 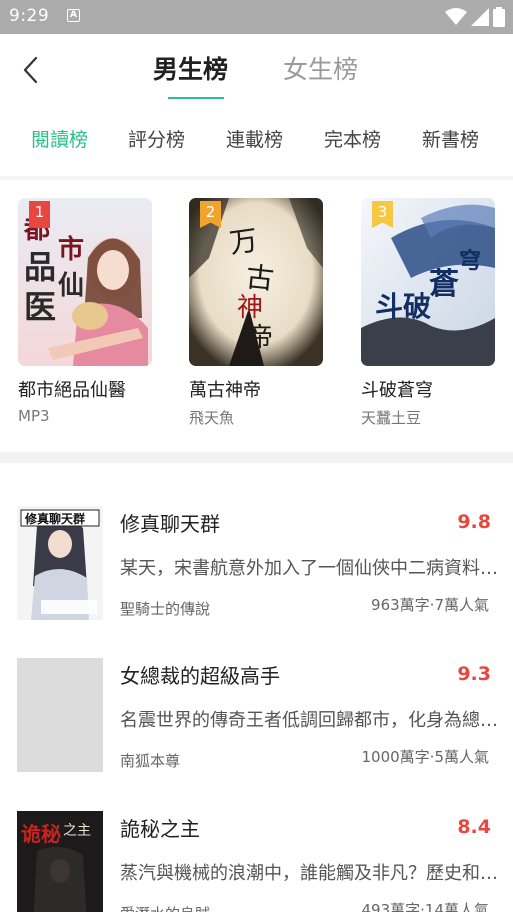 I want to click on back-button, so click(x=30, y=70).